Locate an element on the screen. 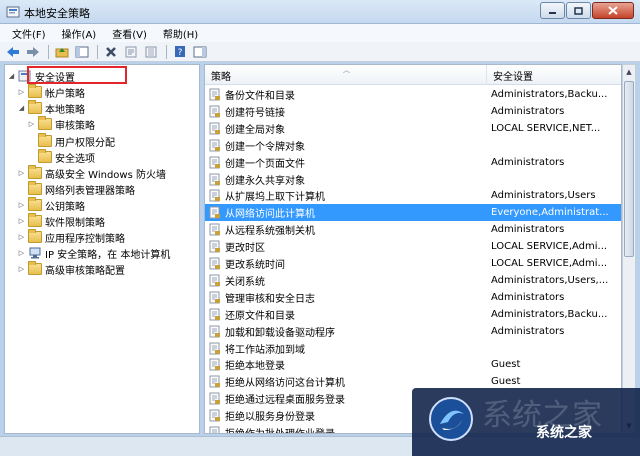  tree-item-label: 安全选项 is located at coordinates (75, 159).